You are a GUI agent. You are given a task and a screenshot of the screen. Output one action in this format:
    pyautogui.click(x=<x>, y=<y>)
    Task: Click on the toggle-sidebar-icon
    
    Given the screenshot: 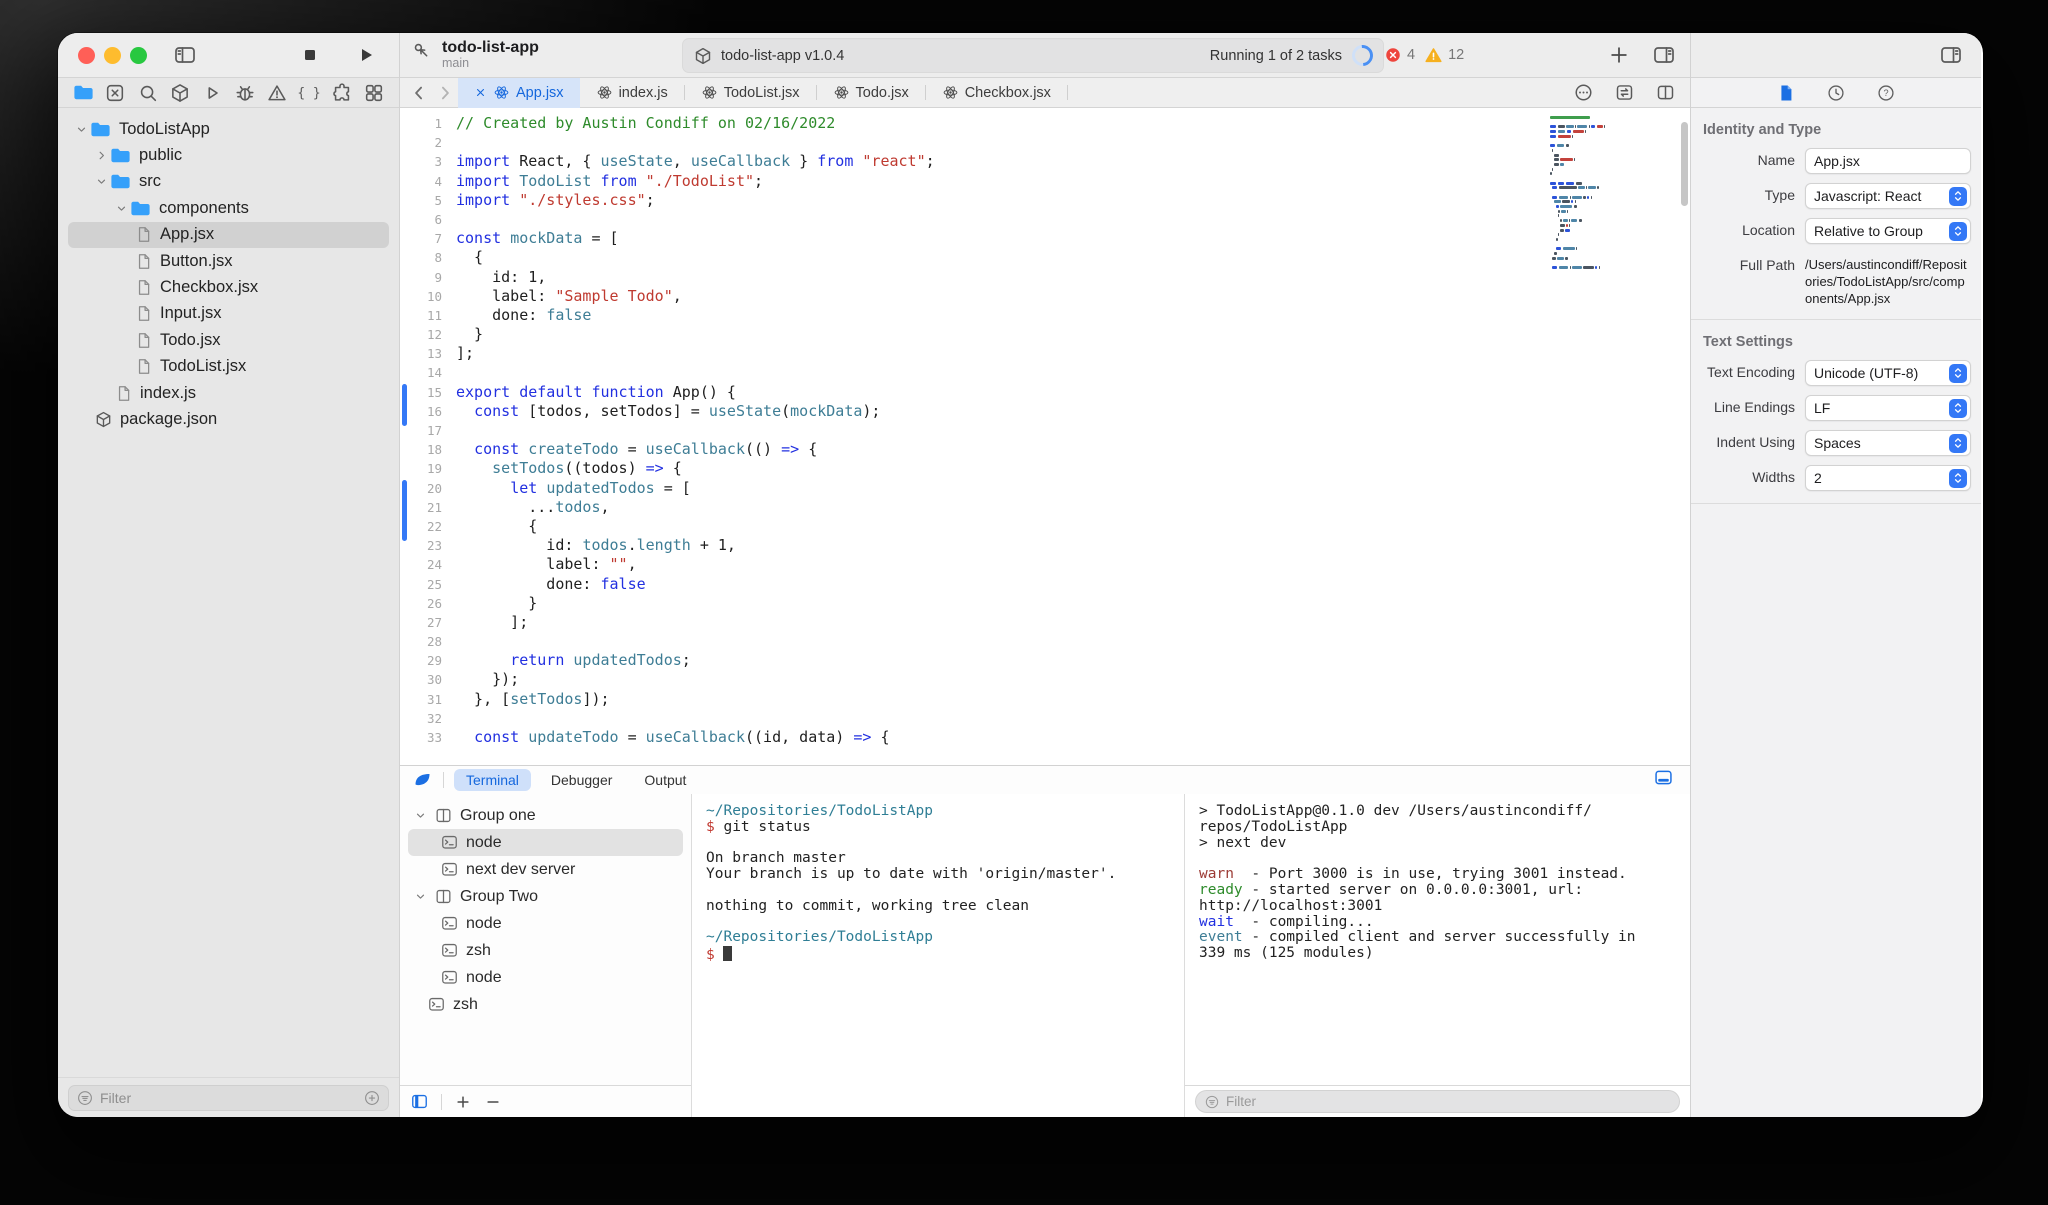 What is the action you would take?
    pyautogui.click(x=185, y=55)
    